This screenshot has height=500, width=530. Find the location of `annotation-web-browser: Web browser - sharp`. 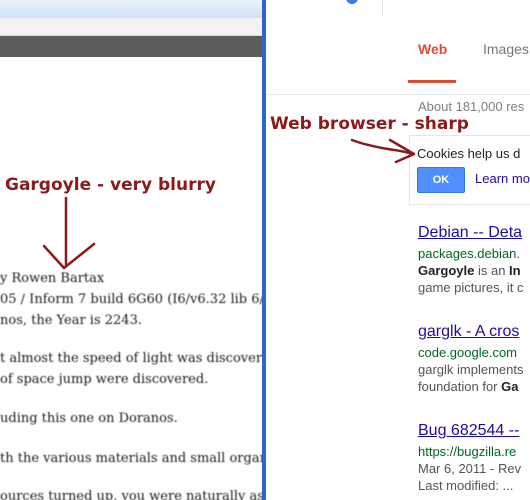

annotation-web-browser: Web browser - sharp is located at coordinates (369, 124).